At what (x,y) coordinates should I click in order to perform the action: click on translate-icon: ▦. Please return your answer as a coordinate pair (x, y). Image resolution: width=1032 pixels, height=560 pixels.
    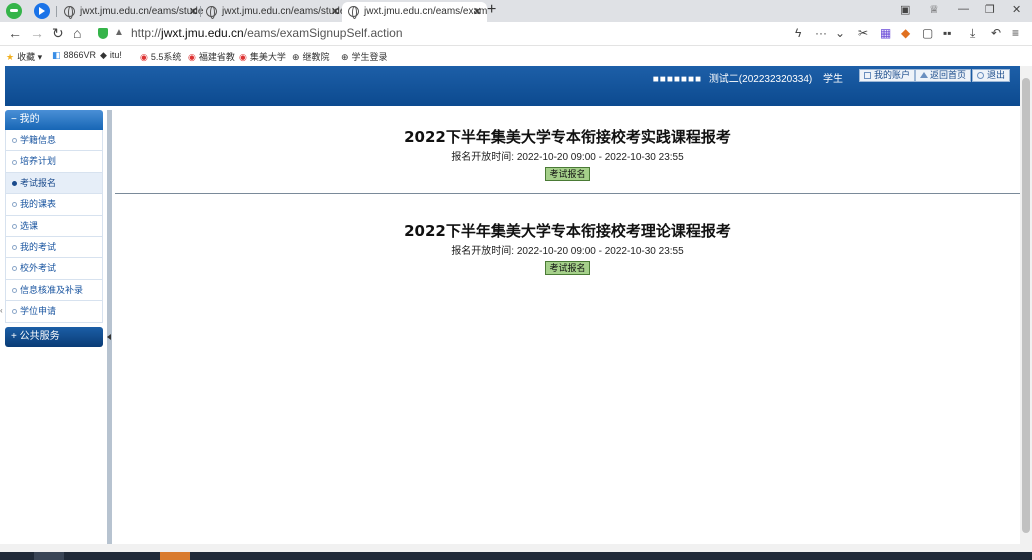
    Looking at the image, I should click on (885, 33).